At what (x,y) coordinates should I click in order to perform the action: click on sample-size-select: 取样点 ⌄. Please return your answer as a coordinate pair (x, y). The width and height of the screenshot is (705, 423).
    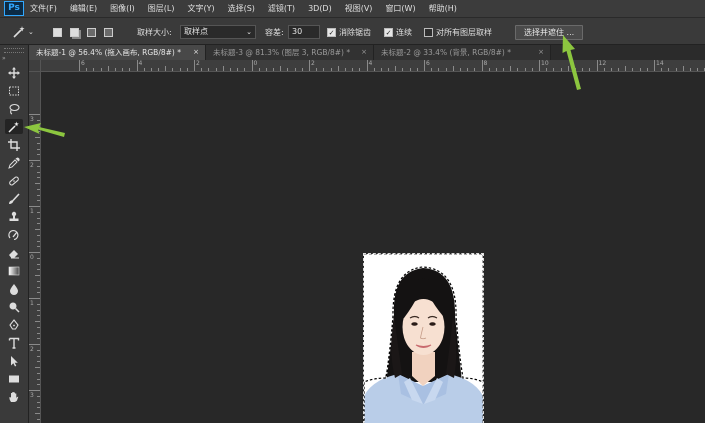
    Looking at the image, I should click on (218, 32).